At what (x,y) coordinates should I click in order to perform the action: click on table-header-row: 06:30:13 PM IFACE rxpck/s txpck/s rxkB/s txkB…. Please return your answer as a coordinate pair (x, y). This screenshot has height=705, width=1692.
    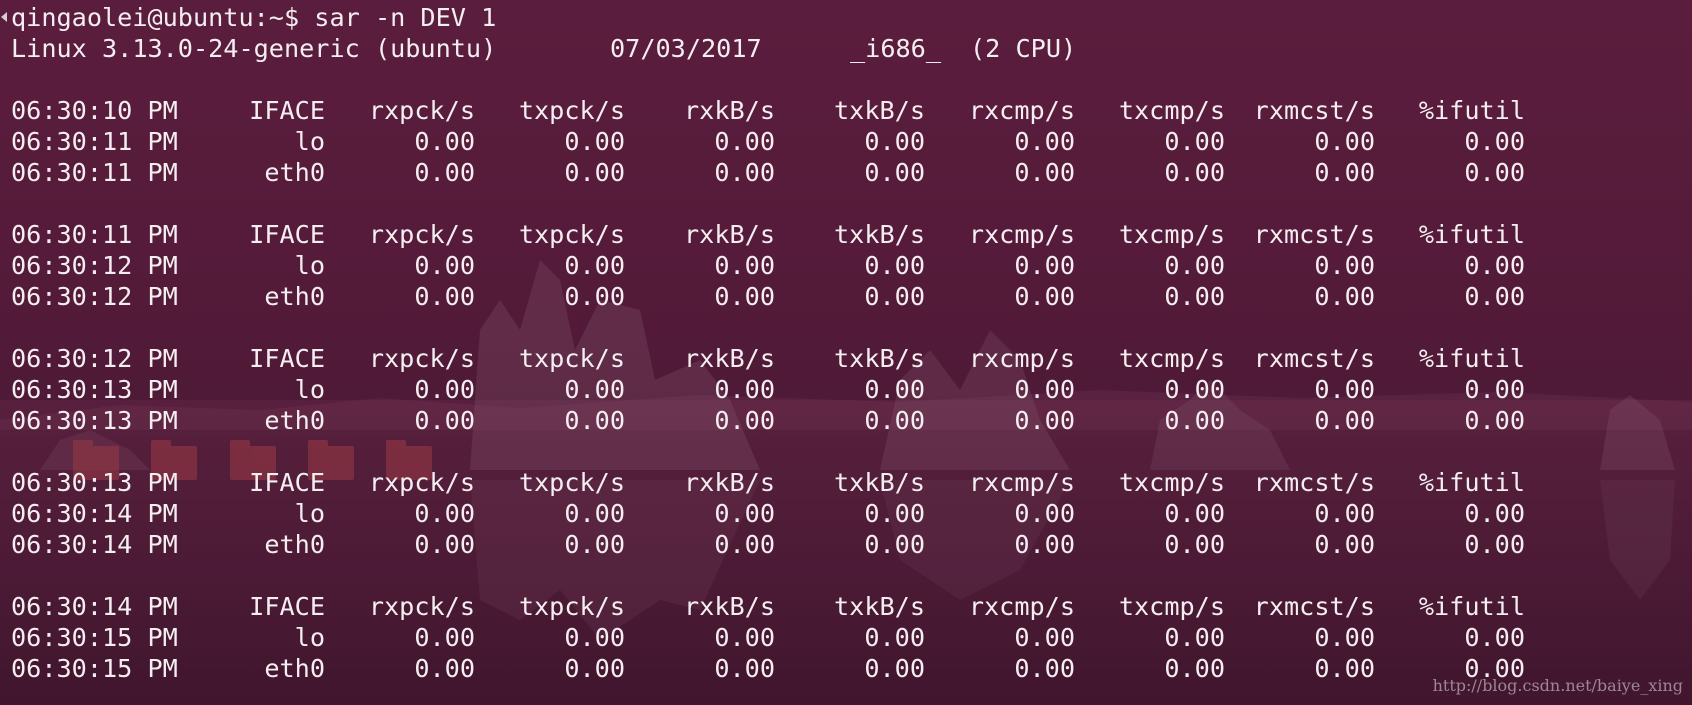
    Looking at the image, I should click on (791, 482).